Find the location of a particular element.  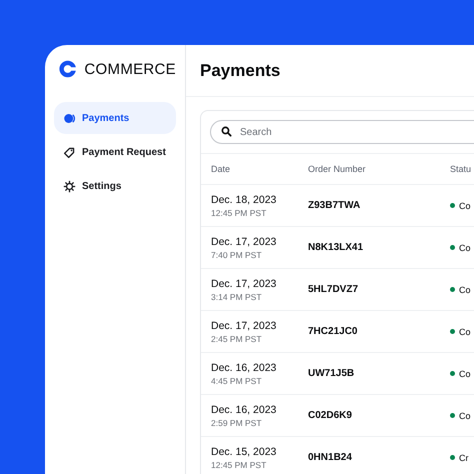

sidebar-item: Settings is located at coordinates (115, 186).